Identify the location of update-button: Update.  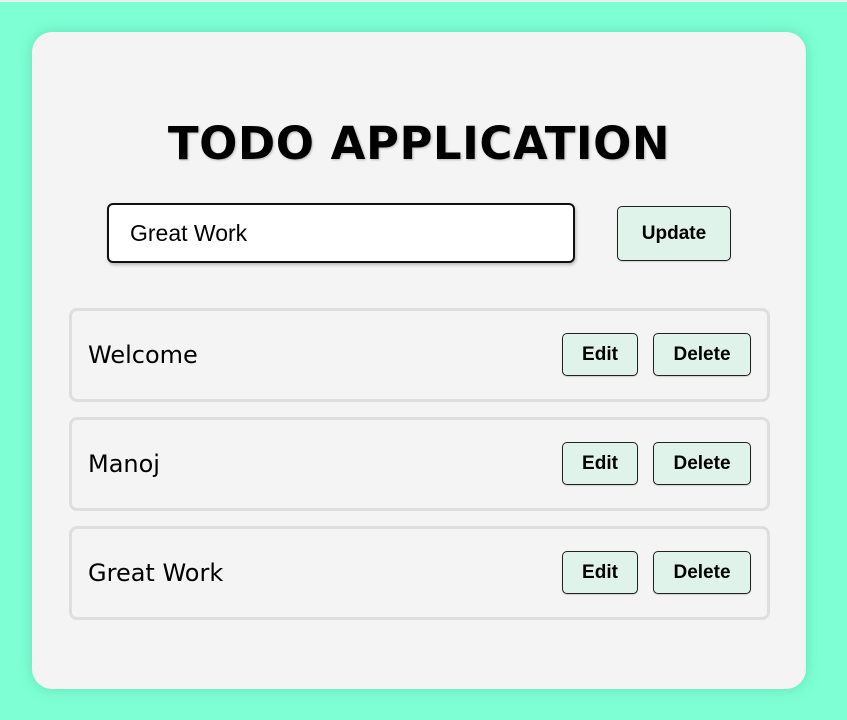
(674, 233).